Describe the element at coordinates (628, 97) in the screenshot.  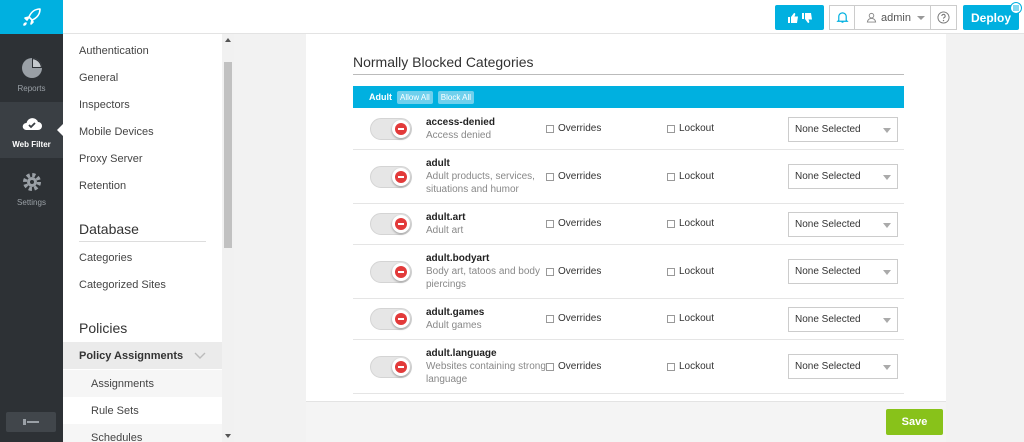
I see `category-group-header: Adult Allow All Block All` at that location.